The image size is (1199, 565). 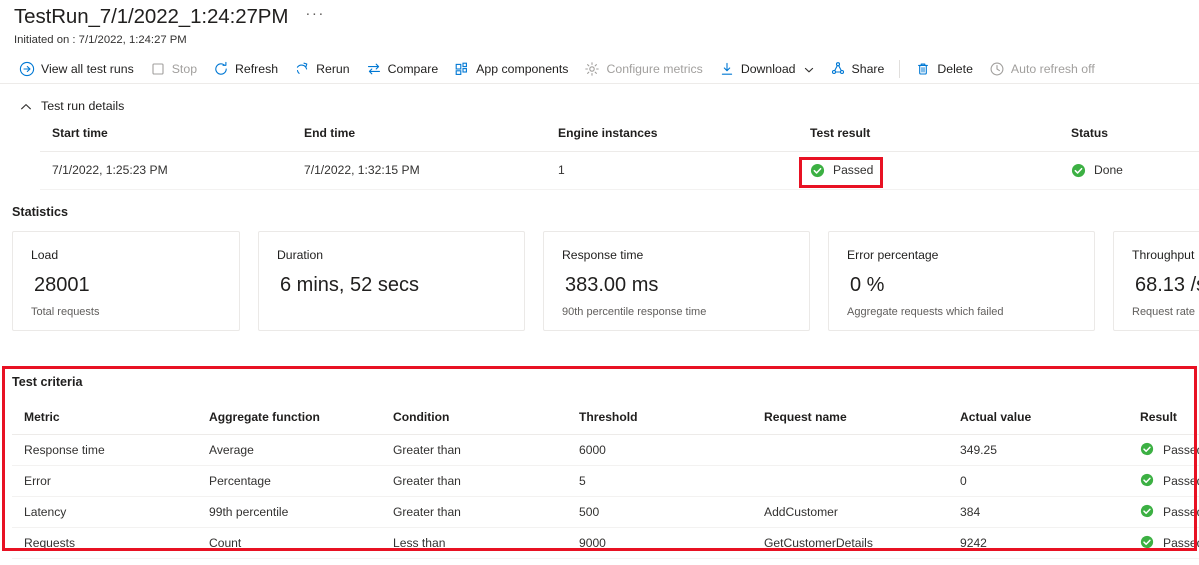 What do you see at coordinates (419, 170) in the screenshot?
I see `cell-end-time: 7/1/2022, 1:32:15 PM` at bounding box center [419, 170].